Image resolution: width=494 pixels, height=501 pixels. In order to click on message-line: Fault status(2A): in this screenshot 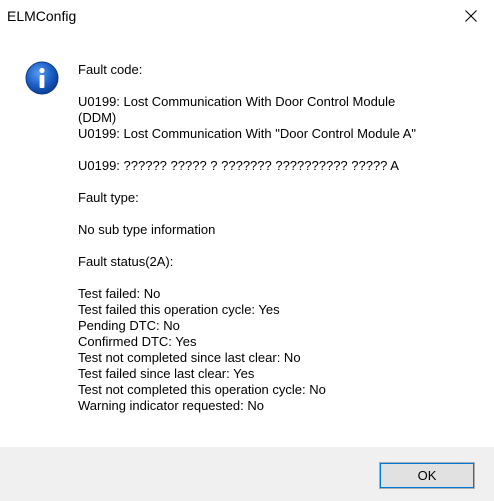, I will do `click(126, 261)`.